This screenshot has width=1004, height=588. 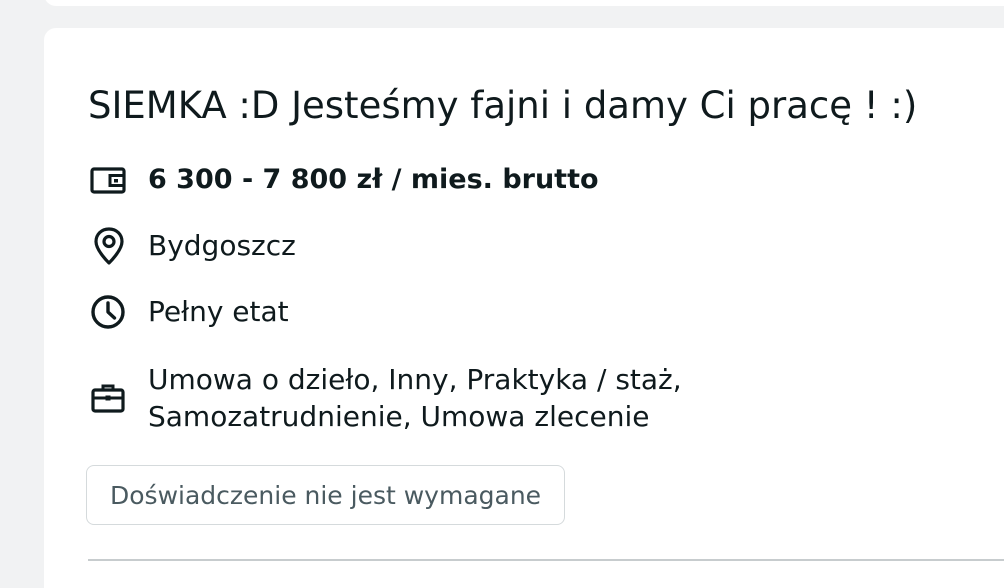 I want to click on salary-row: 6 300 - 7 800 zł / mies. brutto, so click(x=343, y=180).